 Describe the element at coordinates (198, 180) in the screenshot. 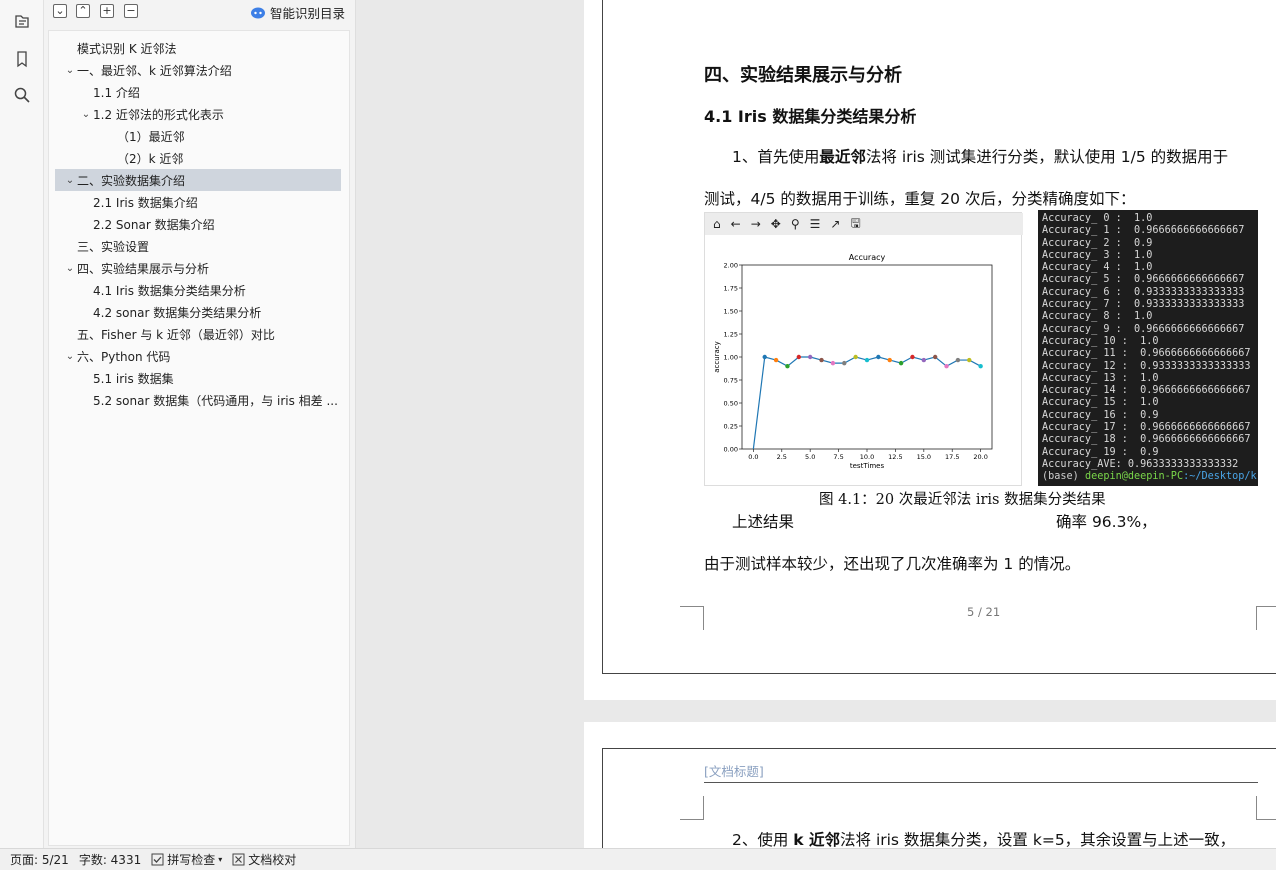

I see `outline-item: ⌄ 二、实验数据集介绍` at that location.